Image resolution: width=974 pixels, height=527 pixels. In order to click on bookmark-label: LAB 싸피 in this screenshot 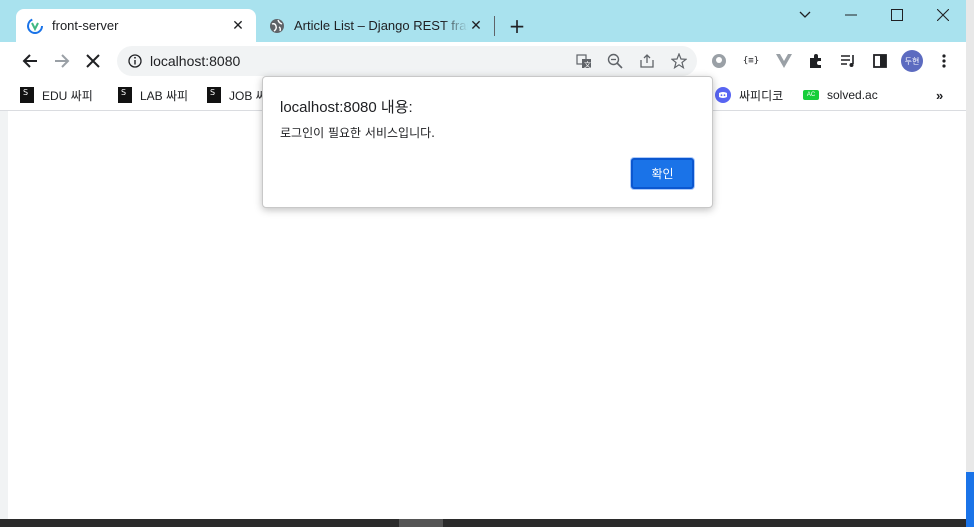, I will do `click(164, 95)`.